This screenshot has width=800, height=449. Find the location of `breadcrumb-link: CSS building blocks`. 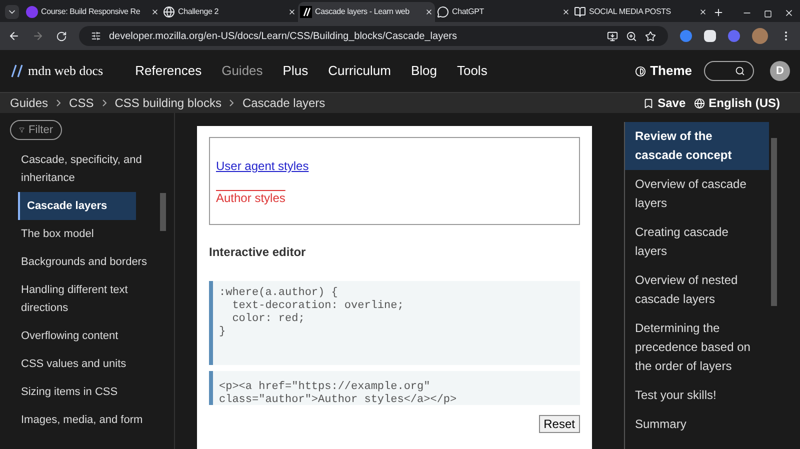

breadcrumb-link: CSS building blocks is located at coordinates (168, 103).